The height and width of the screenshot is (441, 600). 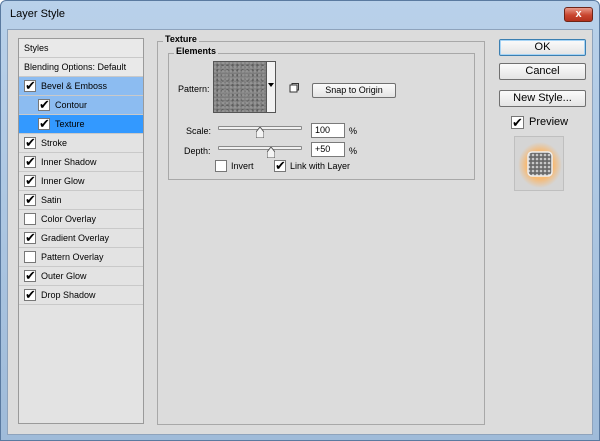 I want to click on style-item-outer-glow: ✔ Outer Glow, so click(x=81, y=276).